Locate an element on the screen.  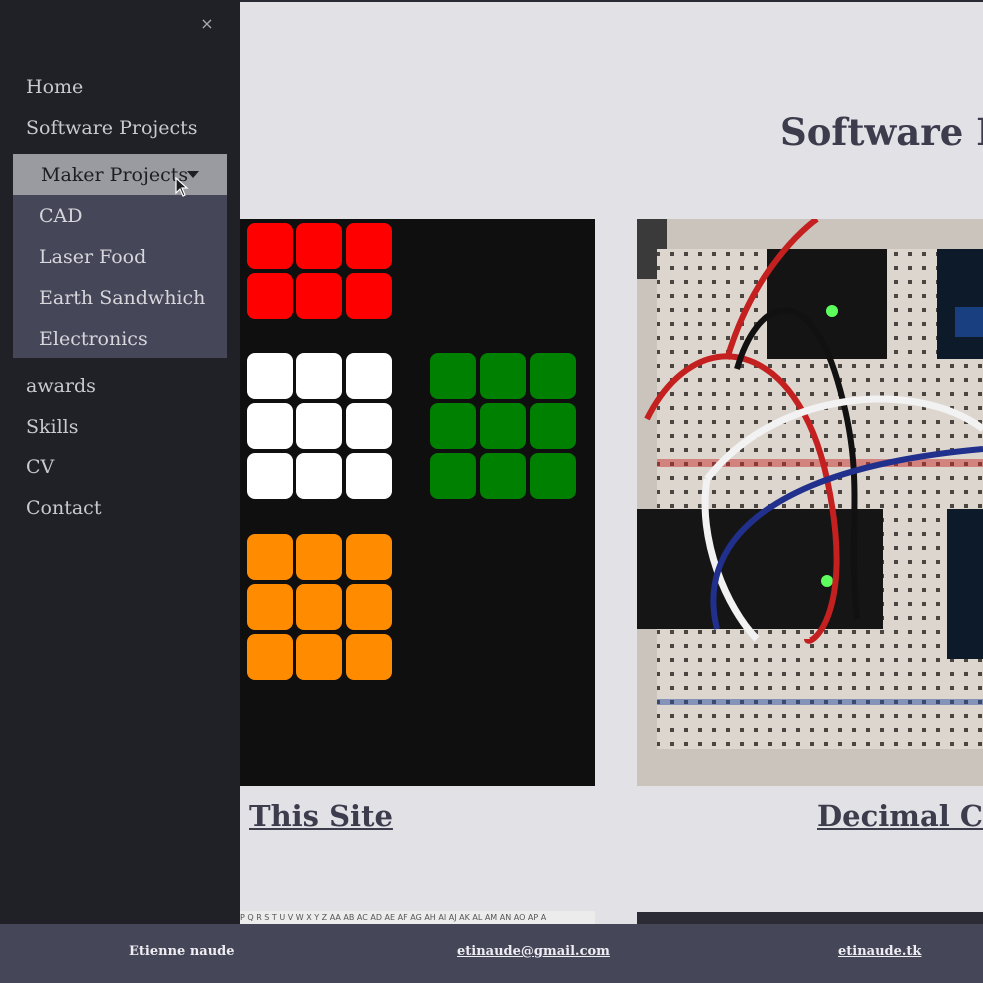
nav-item-awards: awards is located at coordinates (61, 386).